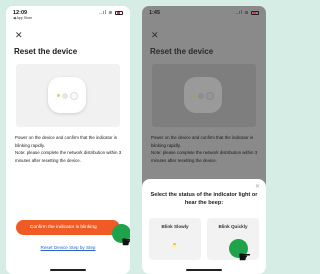 This screenshot has height=274, width=320. I want to click on blink-slowly-option: Blink Slowly, so click(175, 239).